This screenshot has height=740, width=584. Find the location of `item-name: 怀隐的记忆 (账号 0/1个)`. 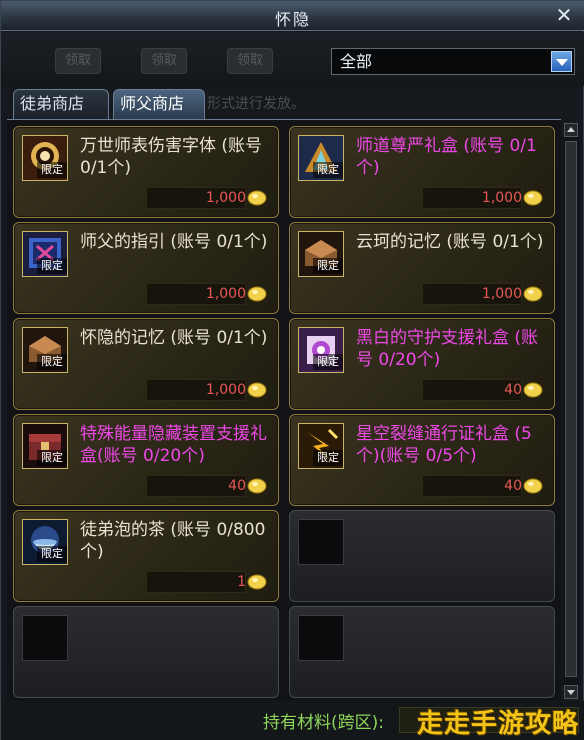

item-name: 怀隐的记忆 (账号 0/1个) is located at coordinates (174, 338).